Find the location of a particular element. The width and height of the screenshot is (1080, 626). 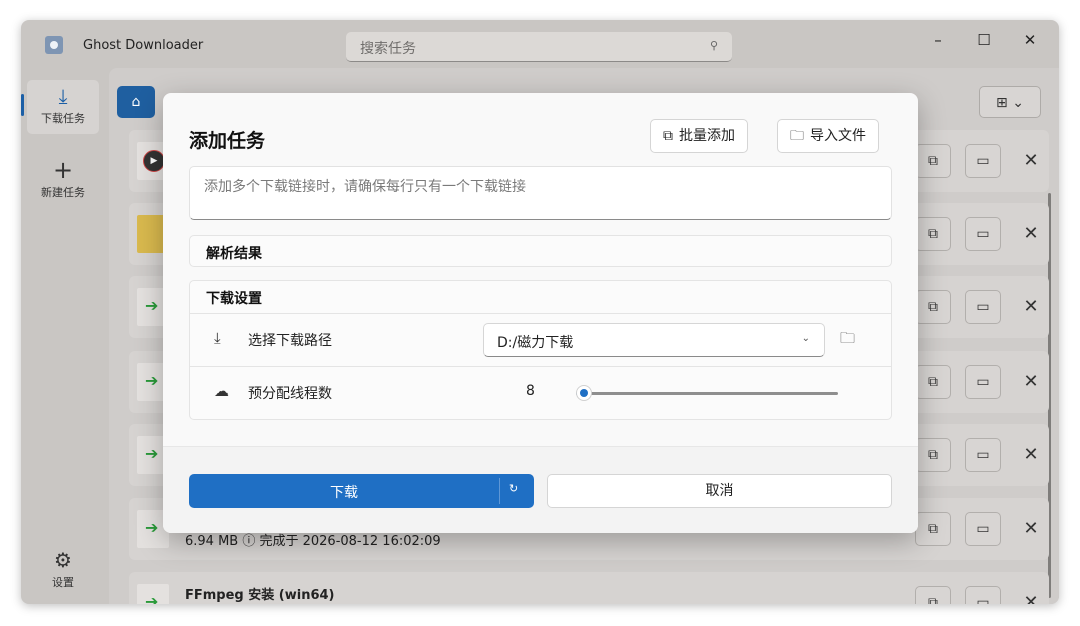

sidebar-item-settings: ⚙ 设置 is located at coordinates (63, 571).